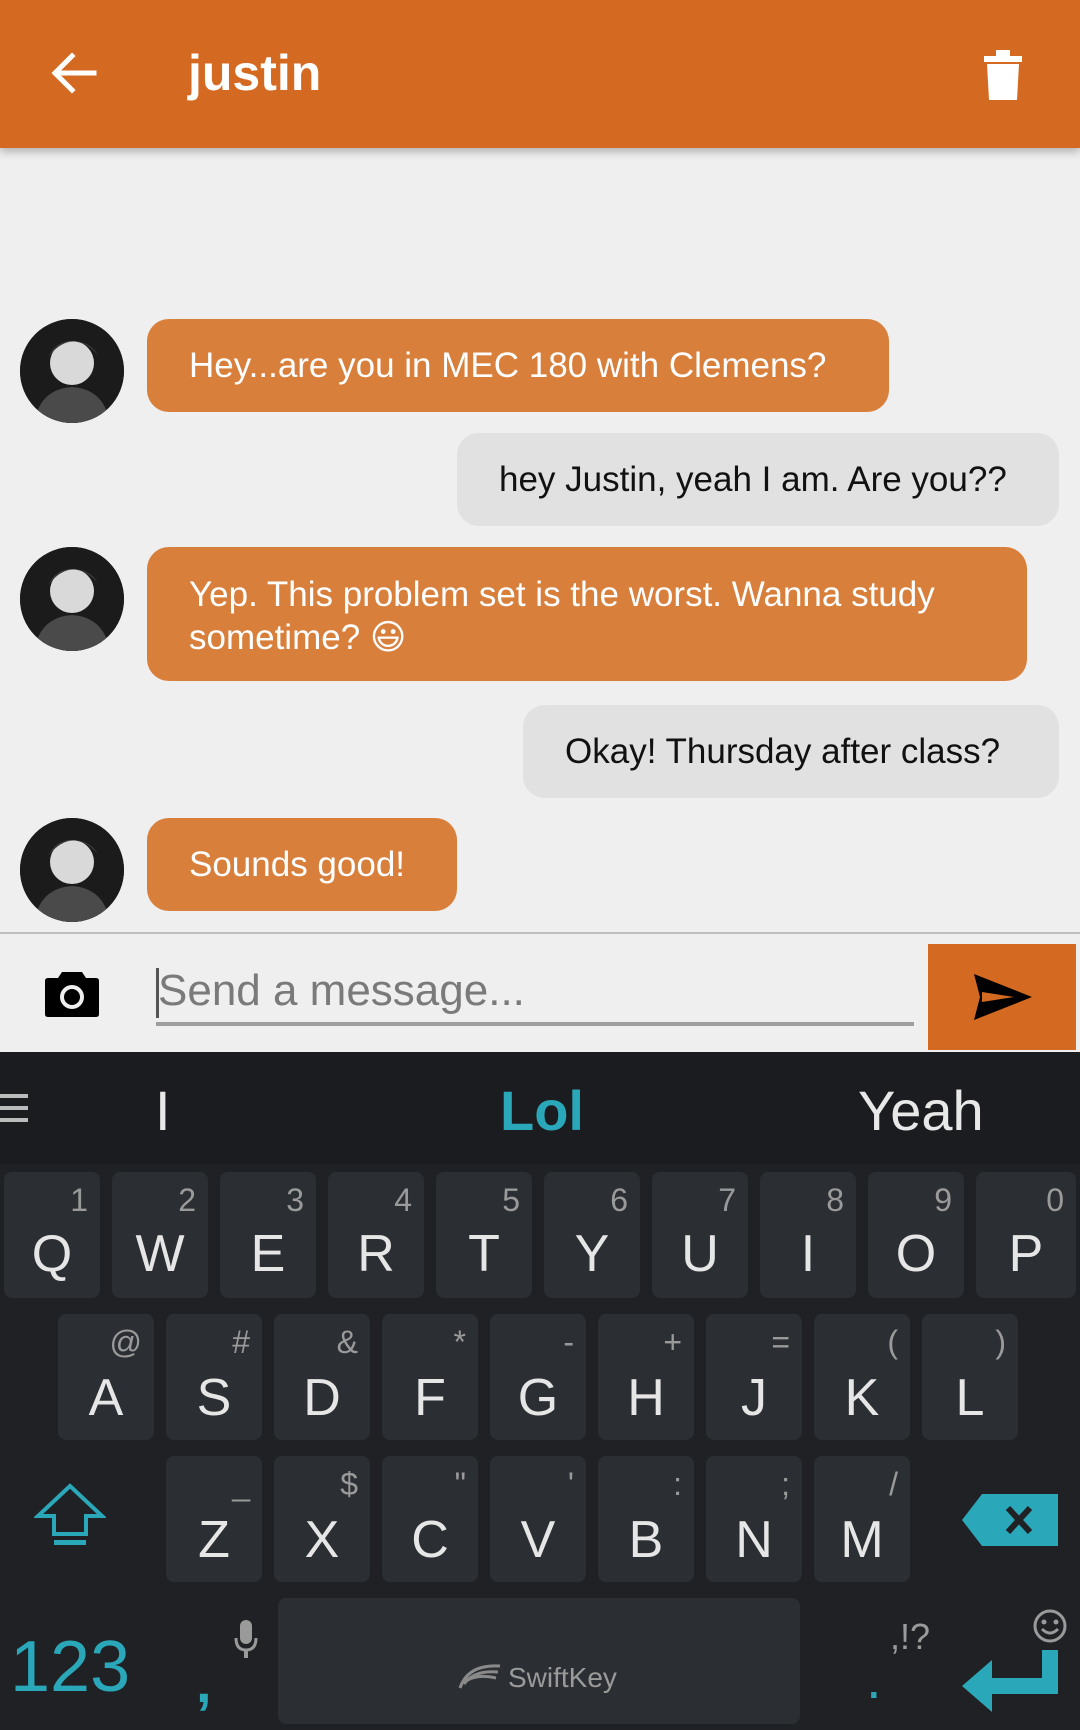  What do you see at coordinates (459, 1342) in the screenshot?
I see `key-secondary: *` at bounding box center [459, 1342].